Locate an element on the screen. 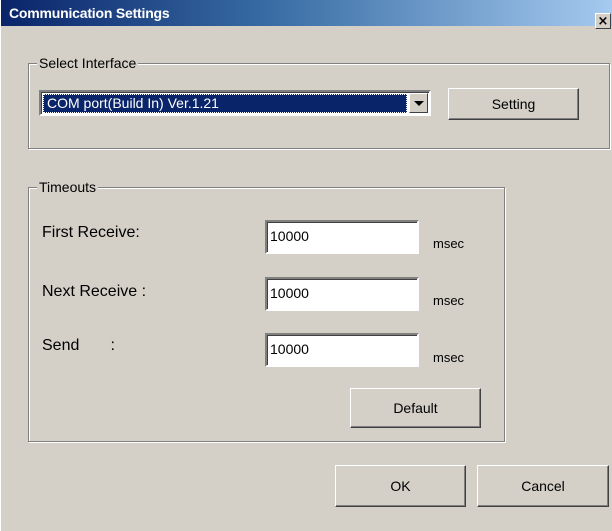  next-receive-input: 10000 is located at coordinates (342, 294).